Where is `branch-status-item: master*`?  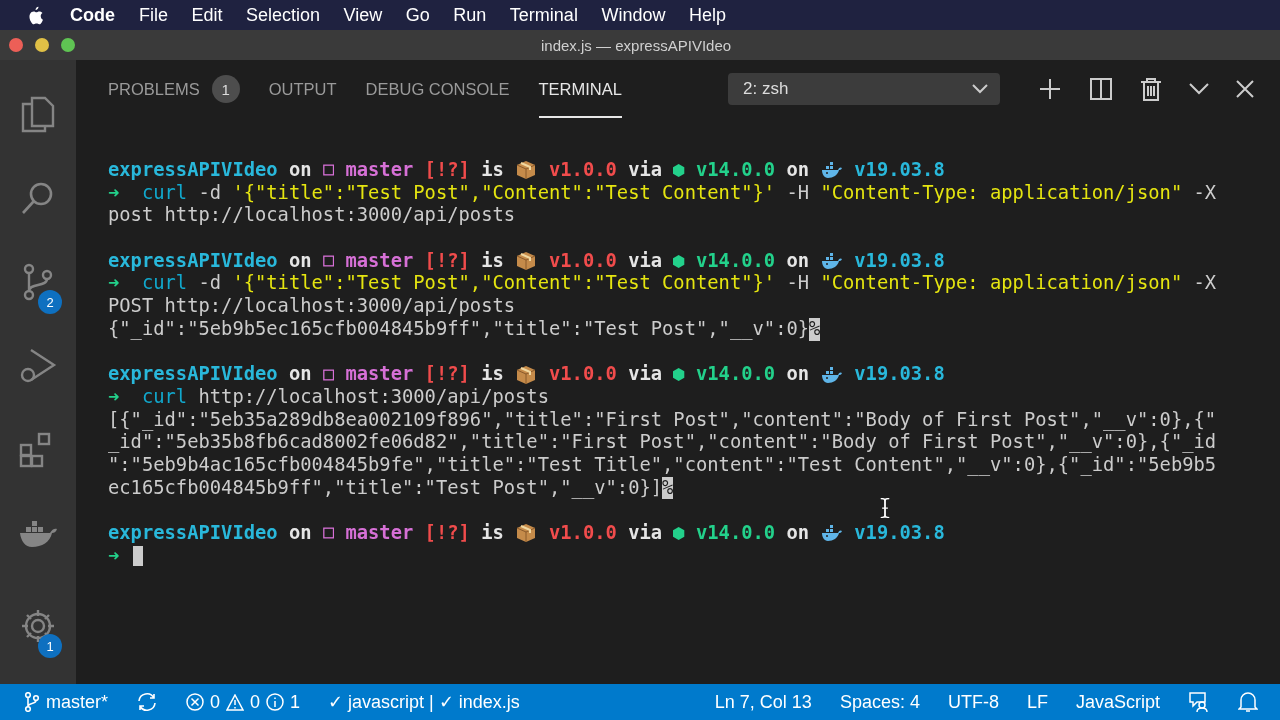 branch-status-item: master* is located at coordinates (66, 702).